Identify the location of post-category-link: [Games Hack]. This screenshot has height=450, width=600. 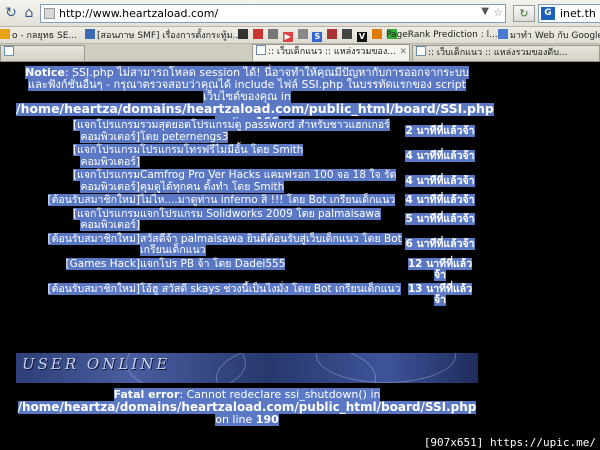
(102, 263).